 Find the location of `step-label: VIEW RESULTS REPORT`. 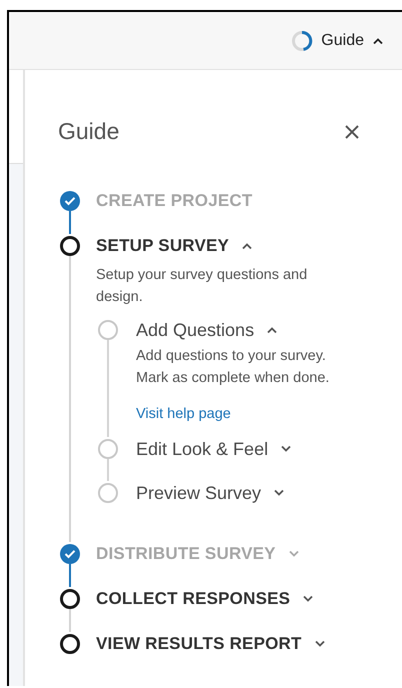

step-label: VIEW RESULTS REPORT is located at coordinates (199, 644).